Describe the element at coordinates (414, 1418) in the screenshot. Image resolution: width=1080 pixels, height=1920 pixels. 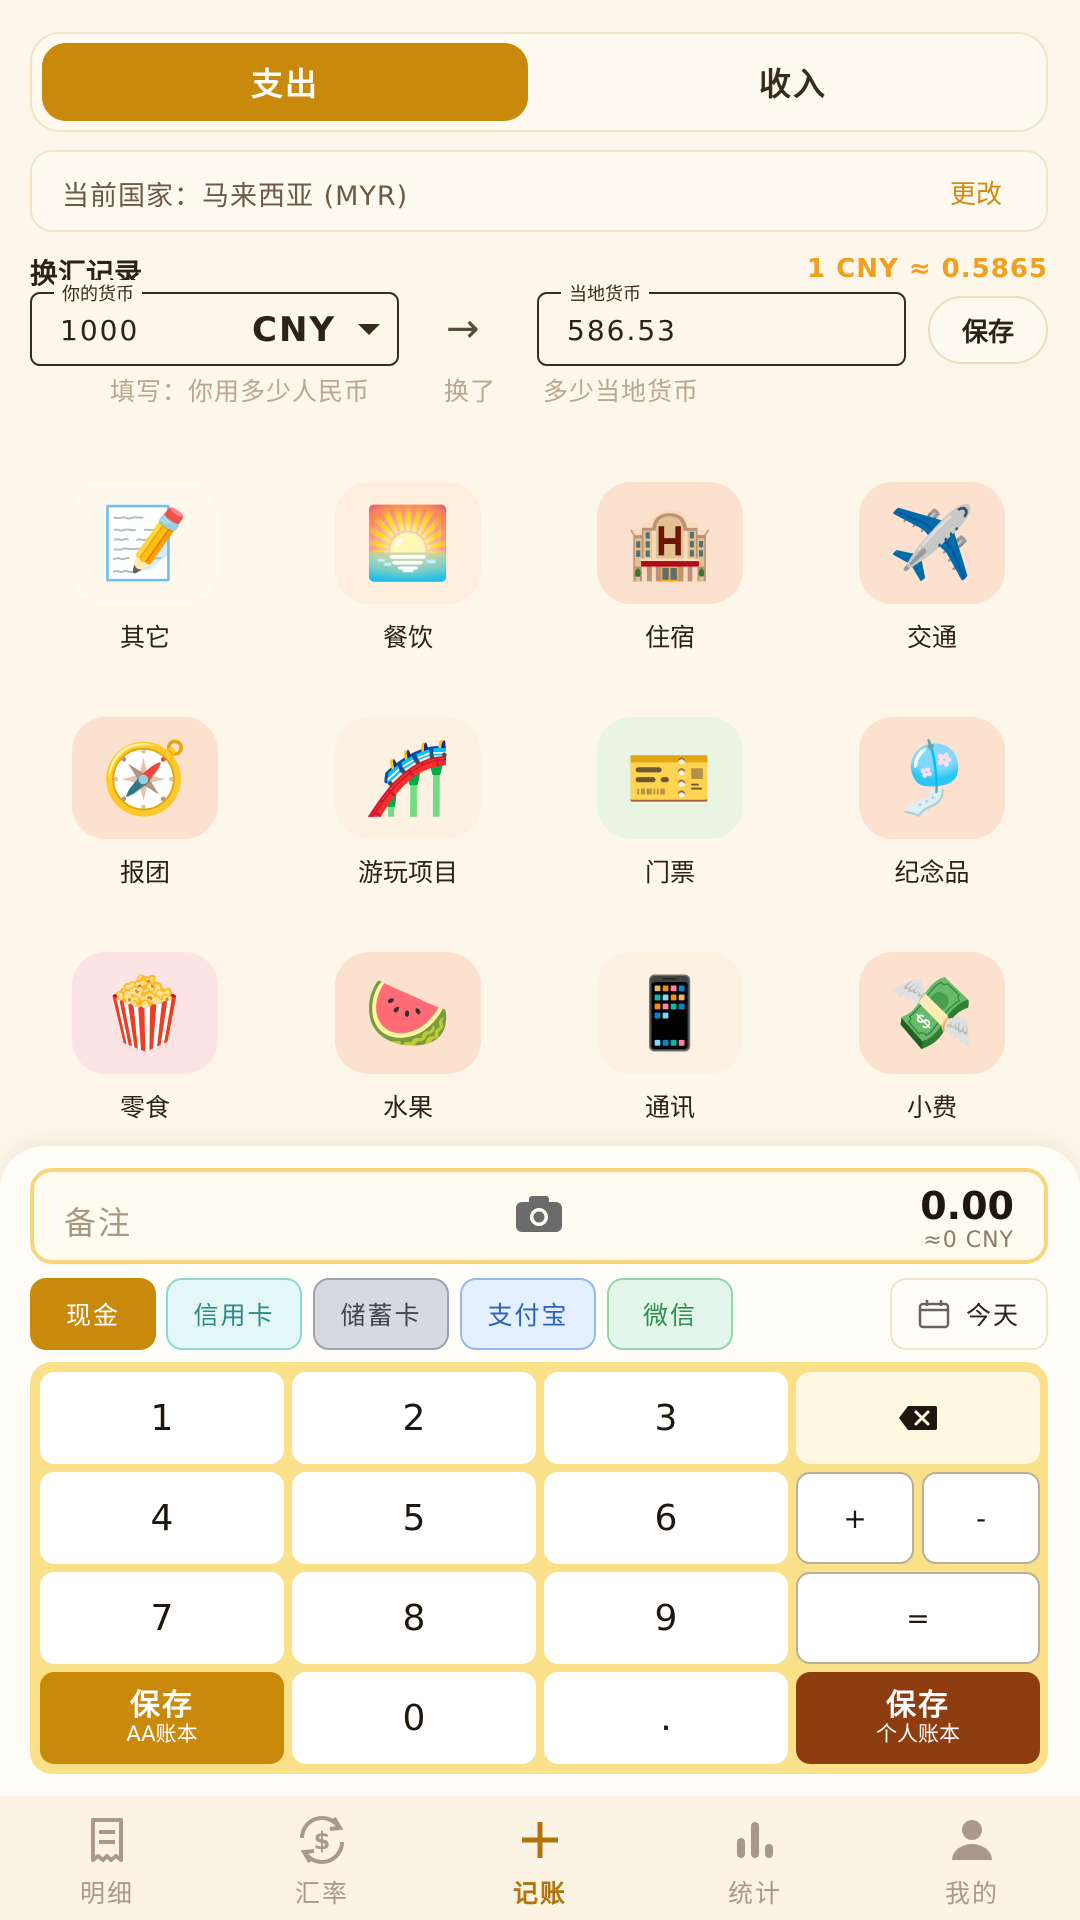
I see `key-2: 2` at that location.